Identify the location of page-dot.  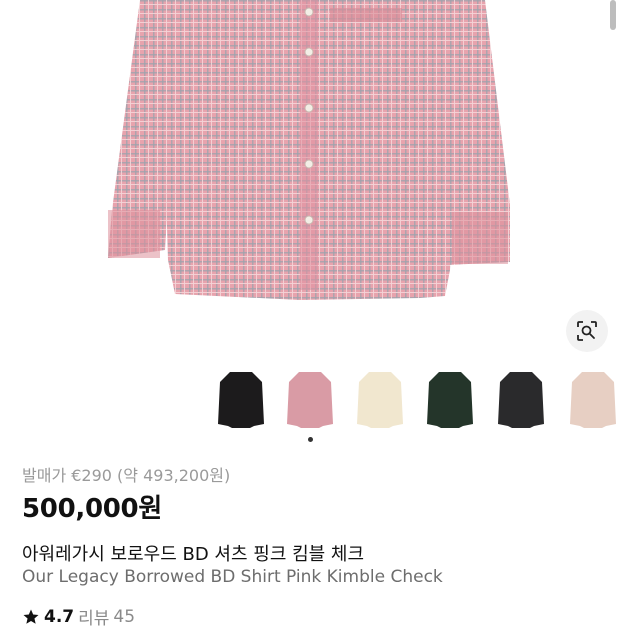
(310, 439).